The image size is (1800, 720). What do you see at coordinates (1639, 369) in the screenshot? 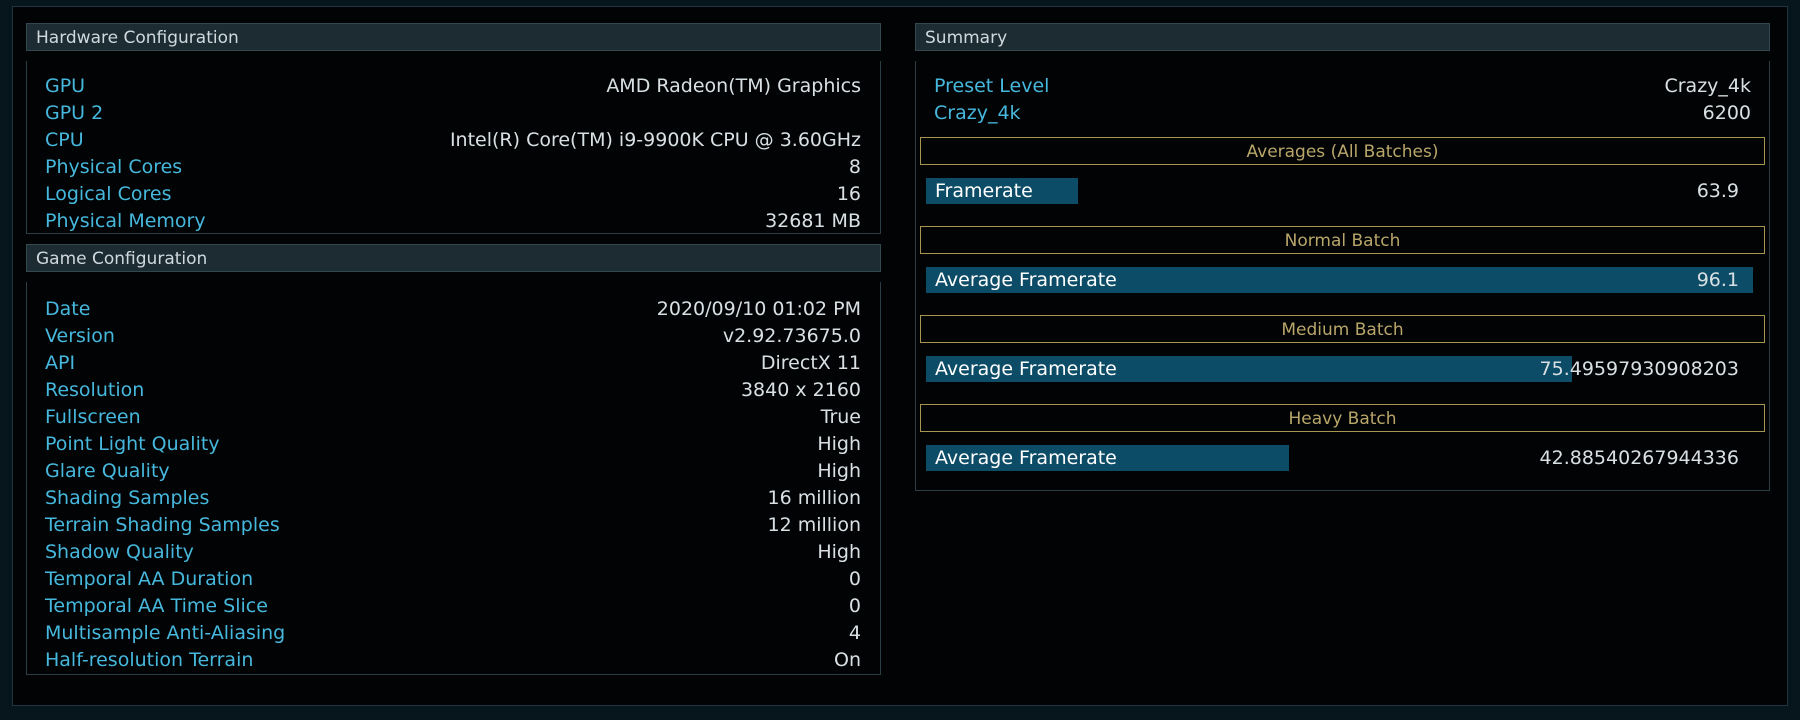
I see `bar-value: 75.49597930908203` at bounding box center [1639, 369].